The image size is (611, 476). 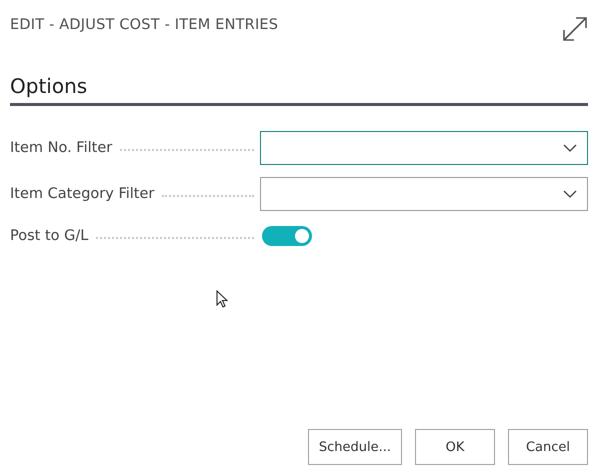 I want to click on dialog-button: OK, so click(x=455, y=447).